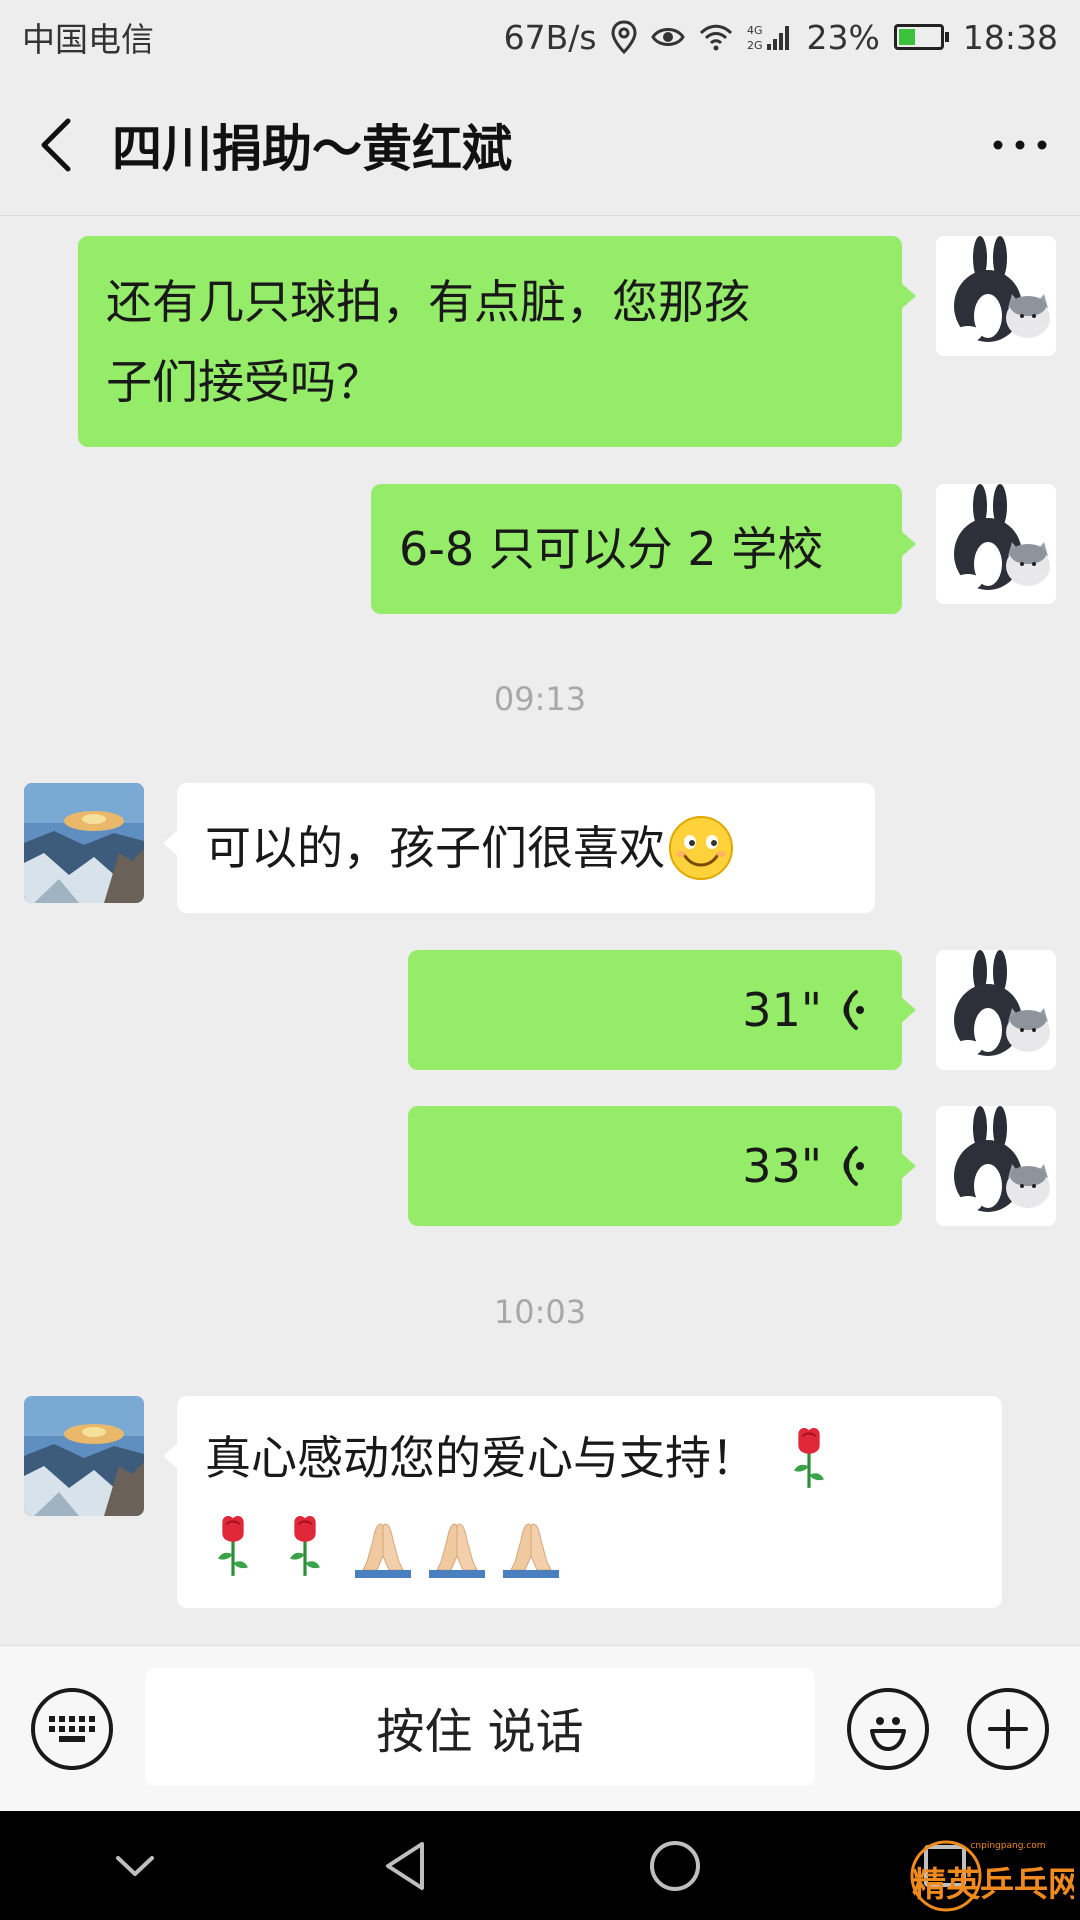 The height and width of the screenshot is (1920, 1080). What do you see at coordinates (662, 1166) in the screenshot?
I see `voice-message-outgoing: 33"` at bounding box center [662, 1166].